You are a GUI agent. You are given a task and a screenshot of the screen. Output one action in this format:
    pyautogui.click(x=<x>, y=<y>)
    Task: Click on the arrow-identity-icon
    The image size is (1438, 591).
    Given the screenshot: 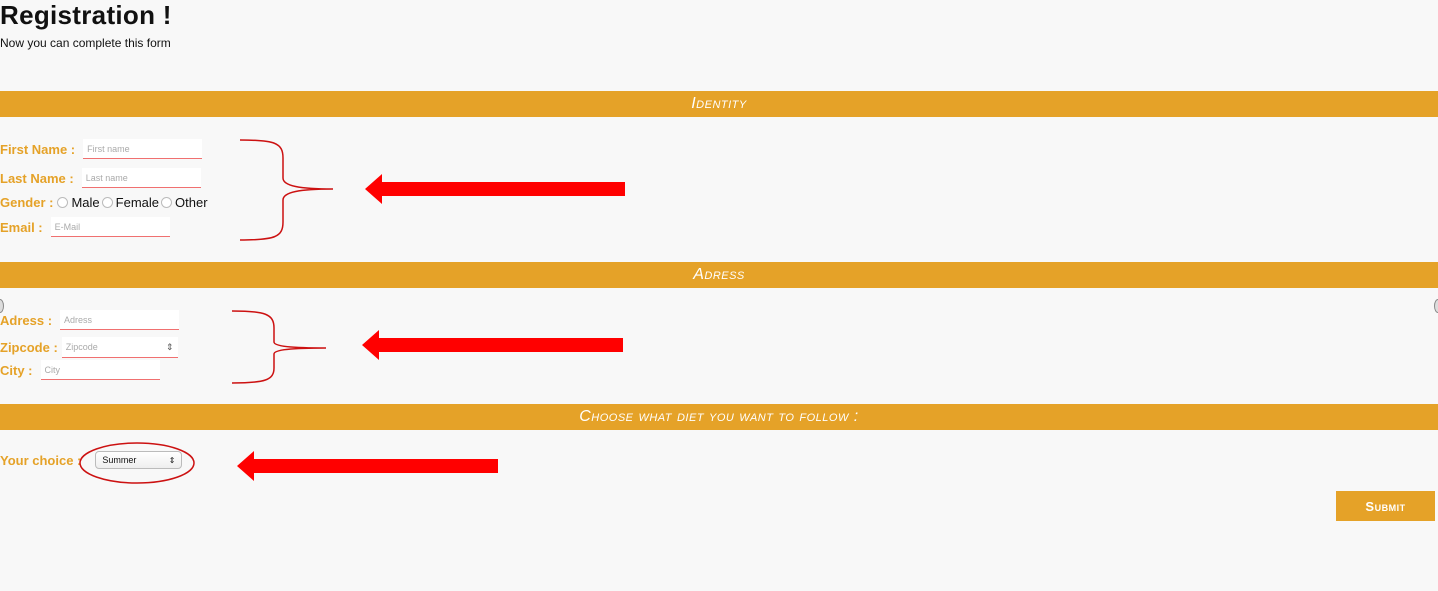 What is the action you would take?
    pyautogui.click(x=495, y=189)
    